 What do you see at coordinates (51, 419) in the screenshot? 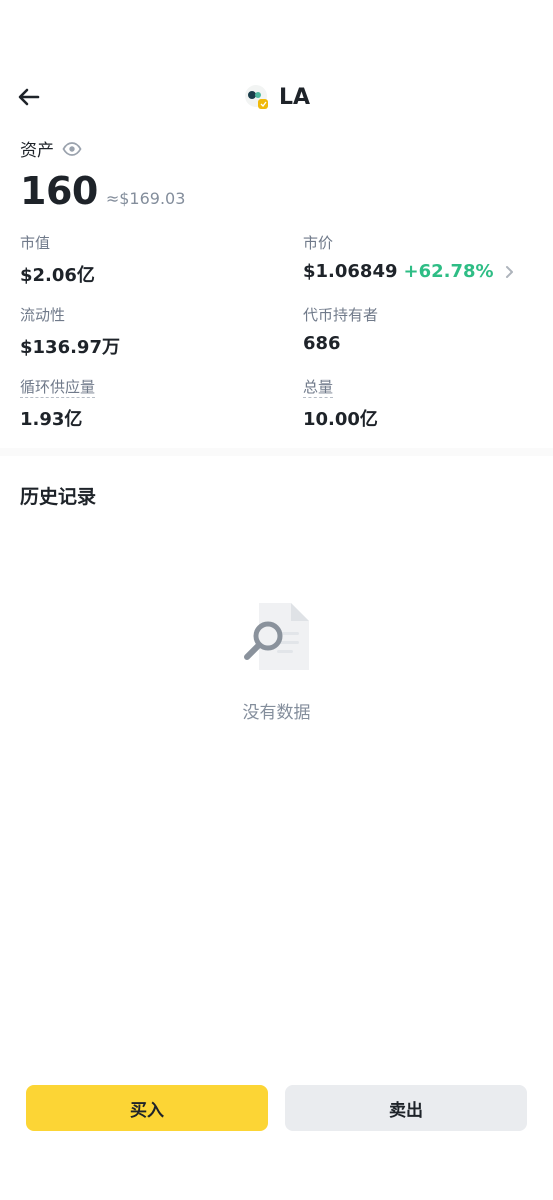
I see `stat-value: 1.93亿` at bounding box center [51, 419].